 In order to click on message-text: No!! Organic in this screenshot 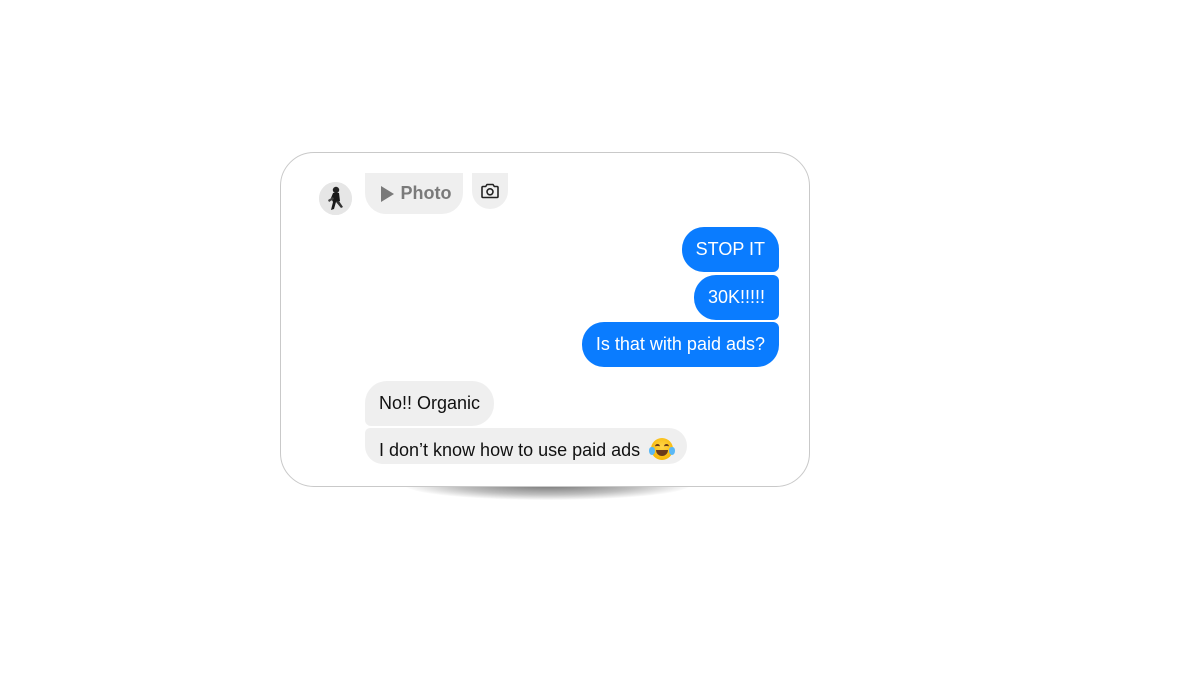, I will do `click(430, 403)`.